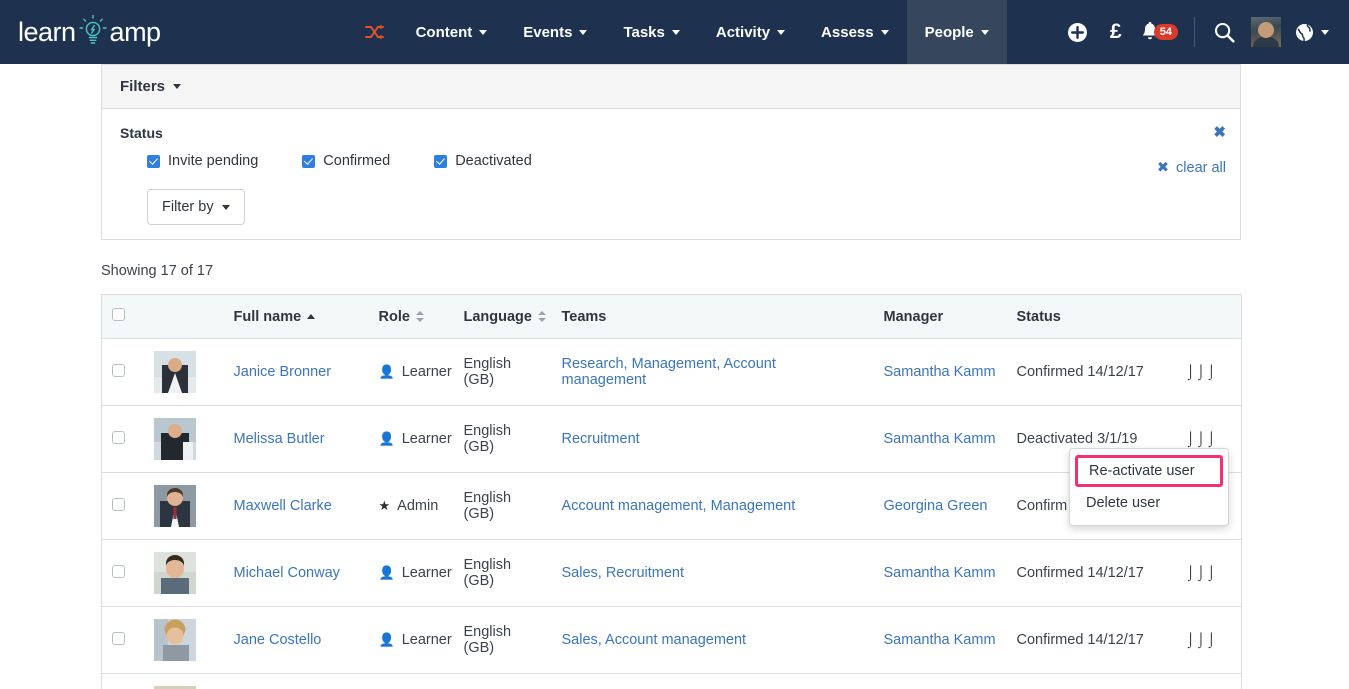  Describe the element at coordinates (287, 573) in the screenshot. I see `user-name-link: Michael Conway` at that location.